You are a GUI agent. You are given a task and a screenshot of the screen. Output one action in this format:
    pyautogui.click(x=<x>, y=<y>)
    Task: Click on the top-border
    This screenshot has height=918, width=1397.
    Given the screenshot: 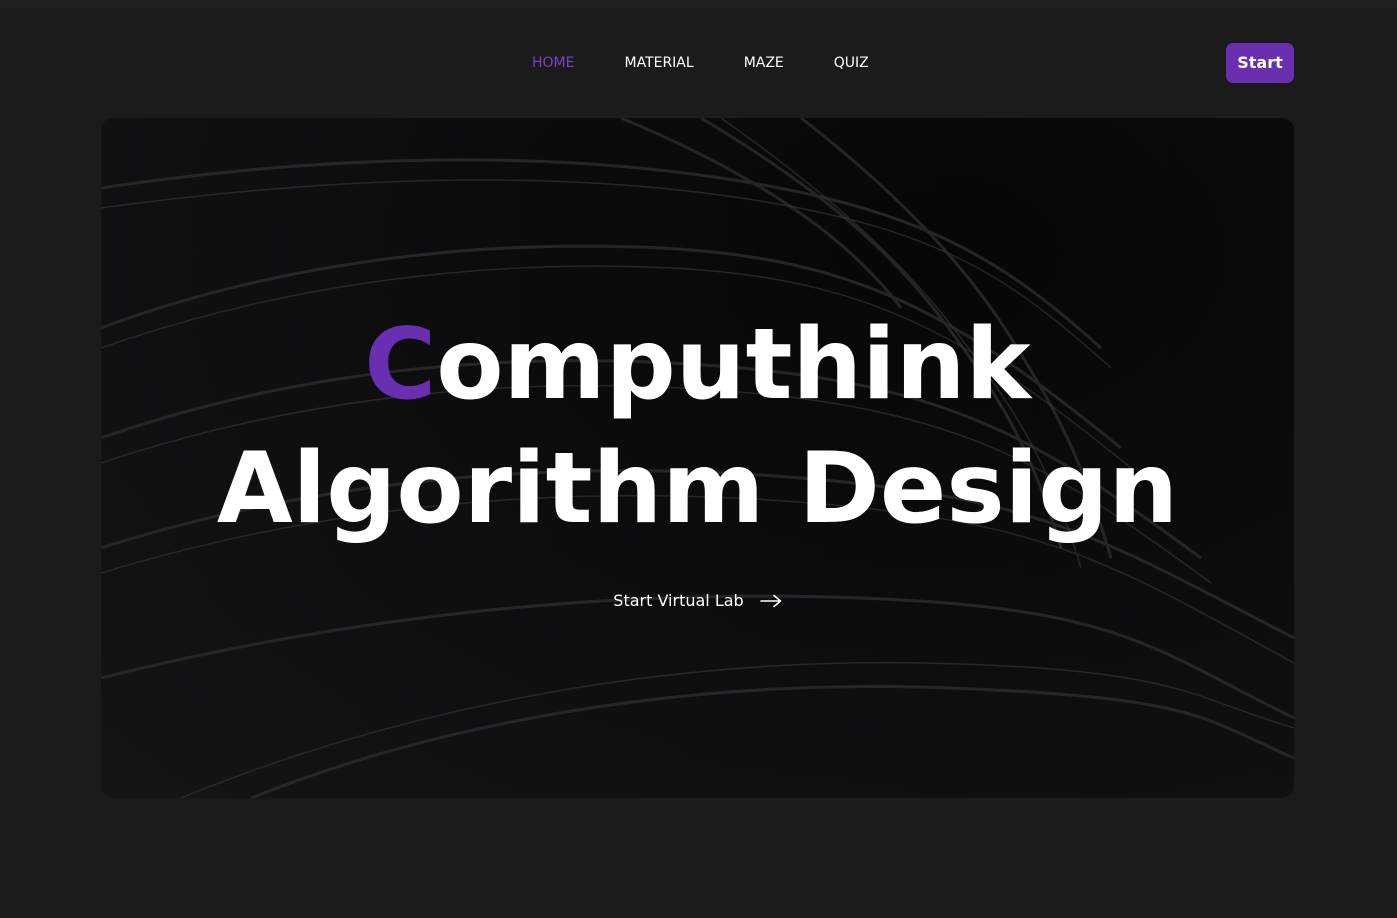 What is the action you would take?
    pyautogui.click(x=698, y=4)
    